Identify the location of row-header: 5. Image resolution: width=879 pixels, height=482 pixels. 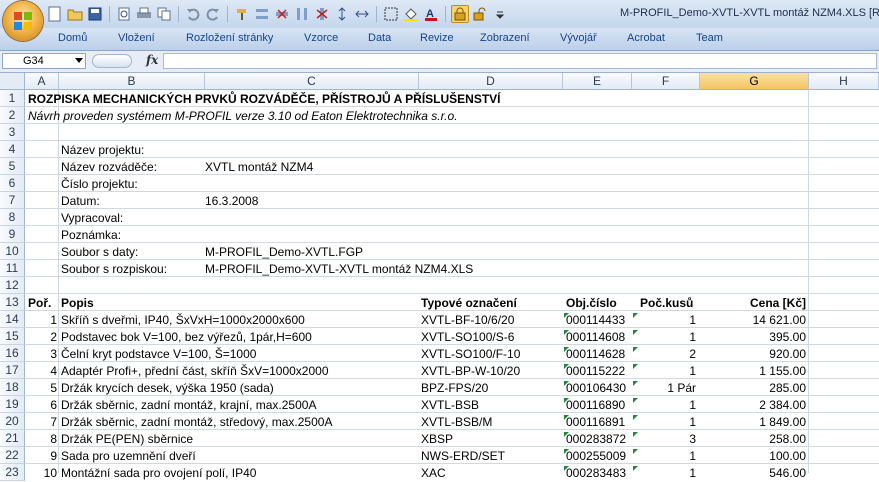
(12, 166).